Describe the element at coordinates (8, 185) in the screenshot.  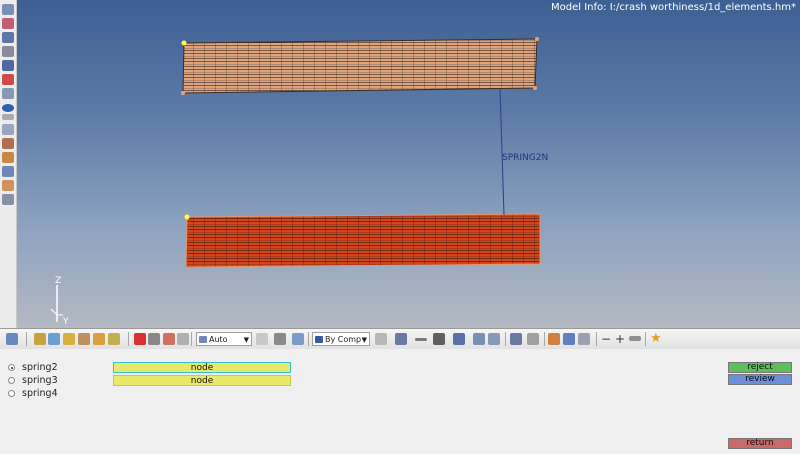
I see `curve-icon` at that location.